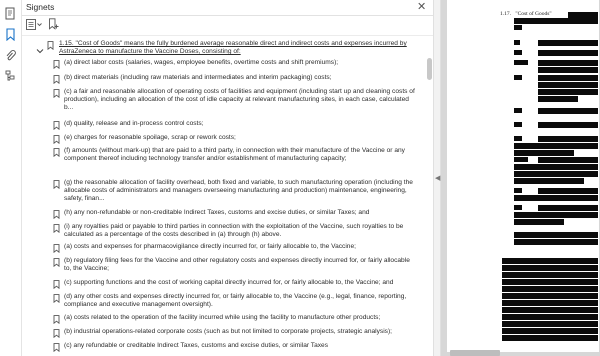  Describe the element at coordinates (505, 14) in the screenshot. I see `section-number: 1.17.` at that location.